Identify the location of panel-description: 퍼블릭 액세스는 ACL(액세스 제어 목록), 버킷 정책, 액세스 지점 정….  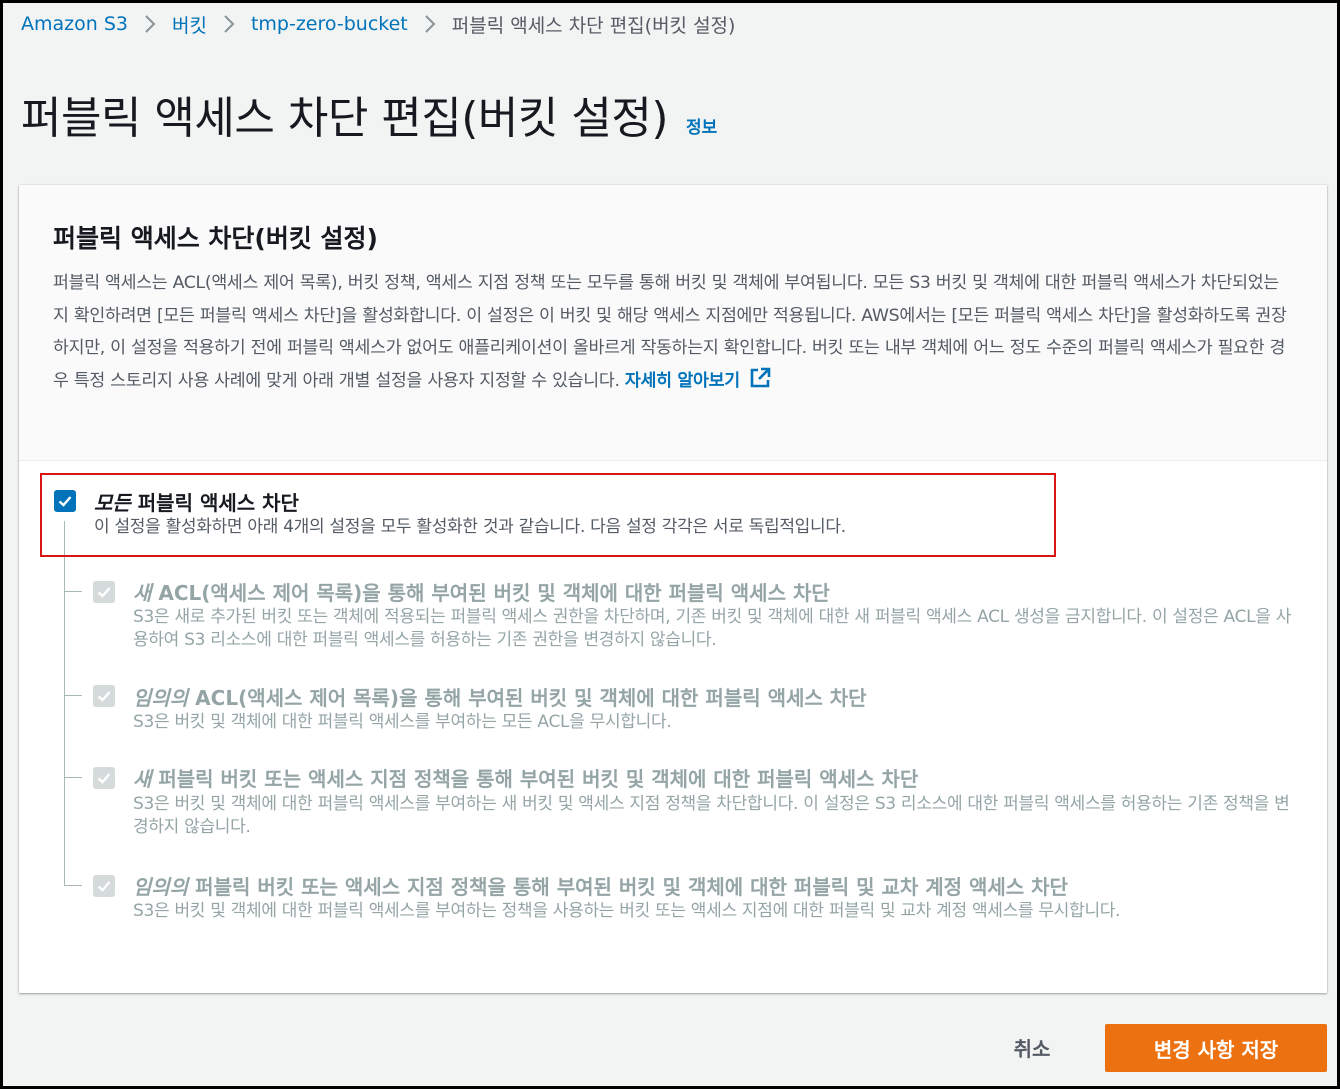
(673, 332).